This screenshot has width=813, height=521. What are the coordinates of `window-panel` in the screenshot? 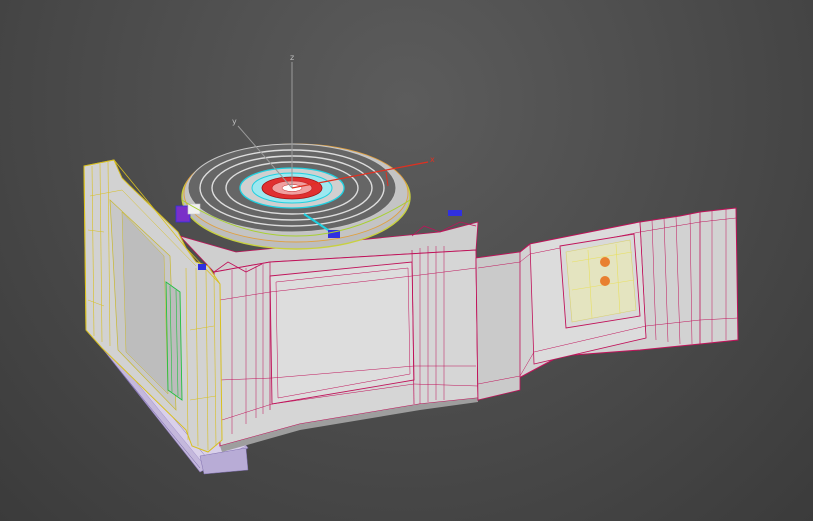 It's located at (600, 281).